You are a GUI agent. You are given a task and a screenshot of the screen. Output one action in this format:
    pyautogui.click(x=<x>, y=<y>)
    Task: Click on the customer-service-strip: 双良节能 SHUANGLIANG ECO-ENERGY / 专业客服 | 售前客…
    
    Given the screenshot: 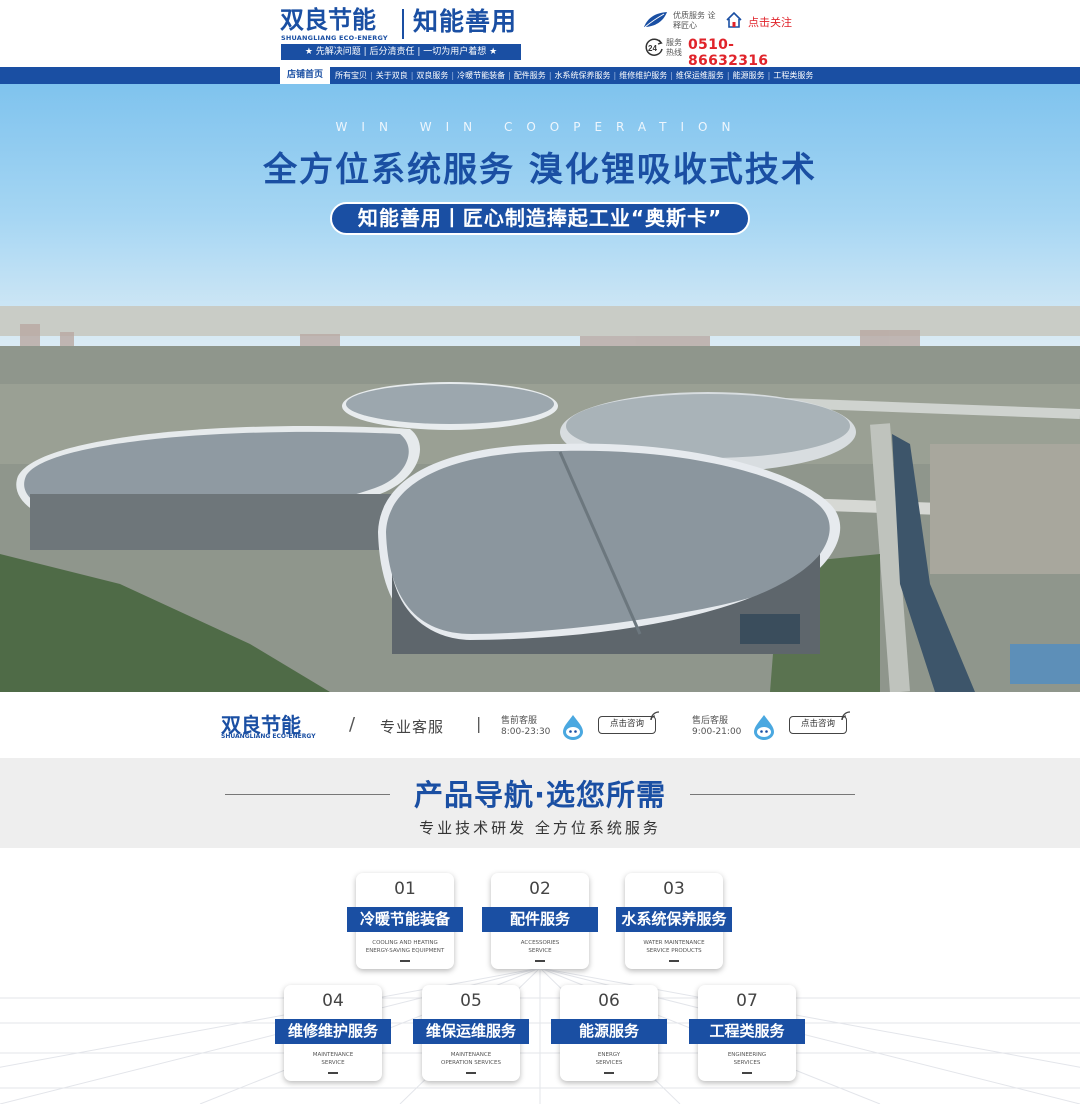 What is the action you would take?
    pyautogui.click(x=540, y=725)
    